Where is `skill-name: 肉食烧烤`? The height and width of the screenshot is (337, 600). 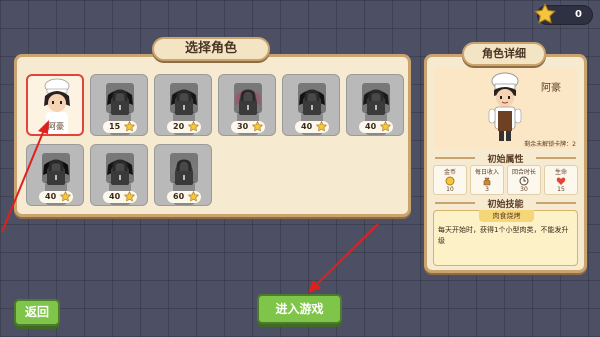
skill-name: 肉食烧烤 is located at coordinates (506, 216).